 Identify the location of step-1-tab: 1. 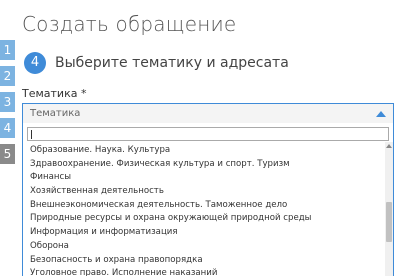
(7, 50).